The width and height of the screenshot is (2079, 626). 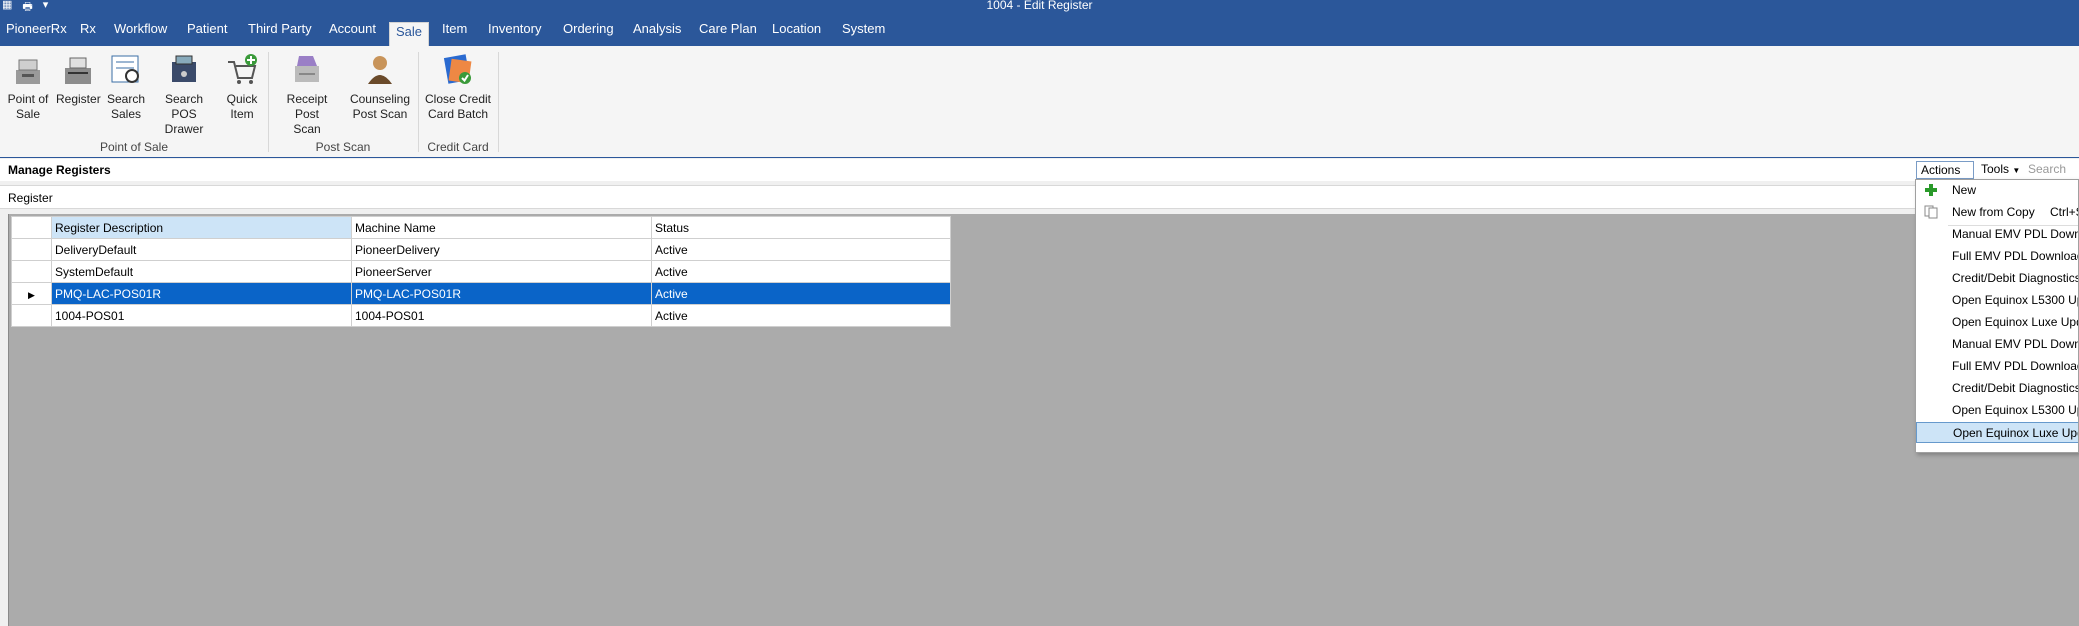 What do you see at coordinates (126, 70) in the screenshot?
I see `search-sales-icon` at bounding box center [126, 70].